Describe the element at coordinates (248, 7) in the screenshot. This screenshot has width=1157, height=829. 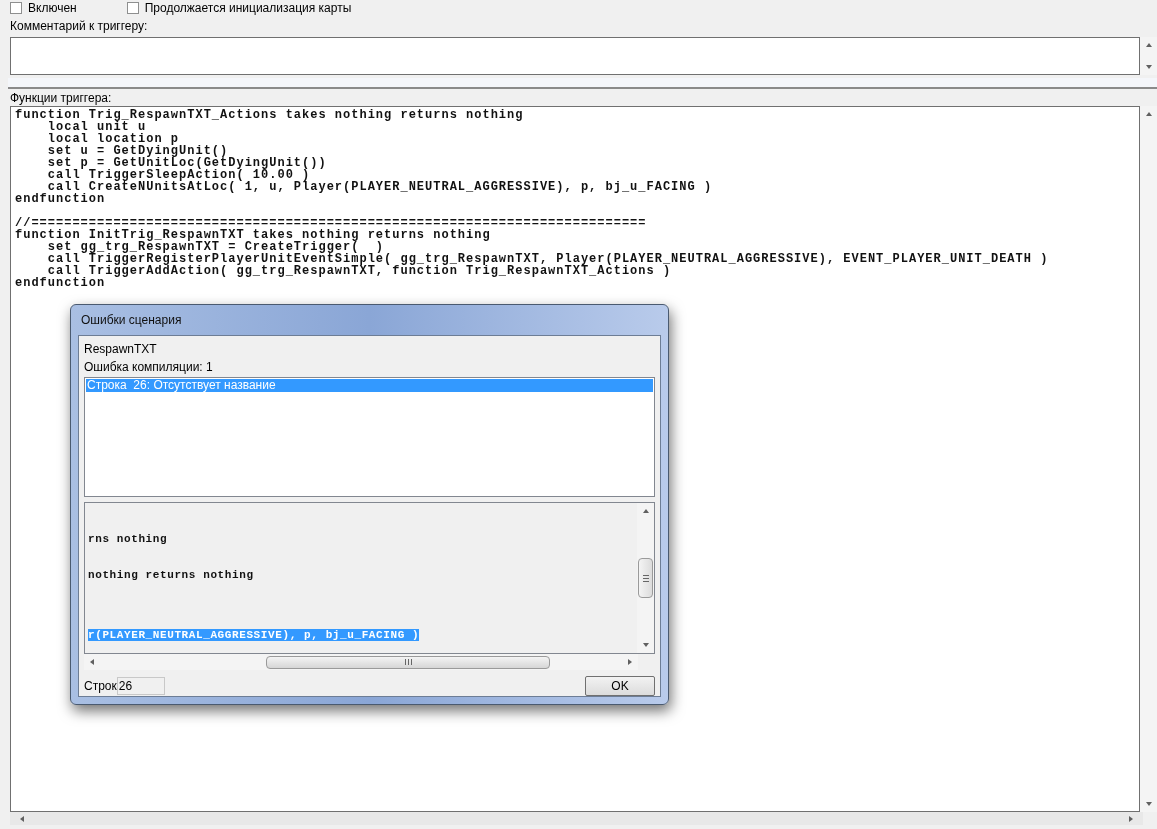
I see `checkbox-label: Продолжается инициализация карты` at that location.